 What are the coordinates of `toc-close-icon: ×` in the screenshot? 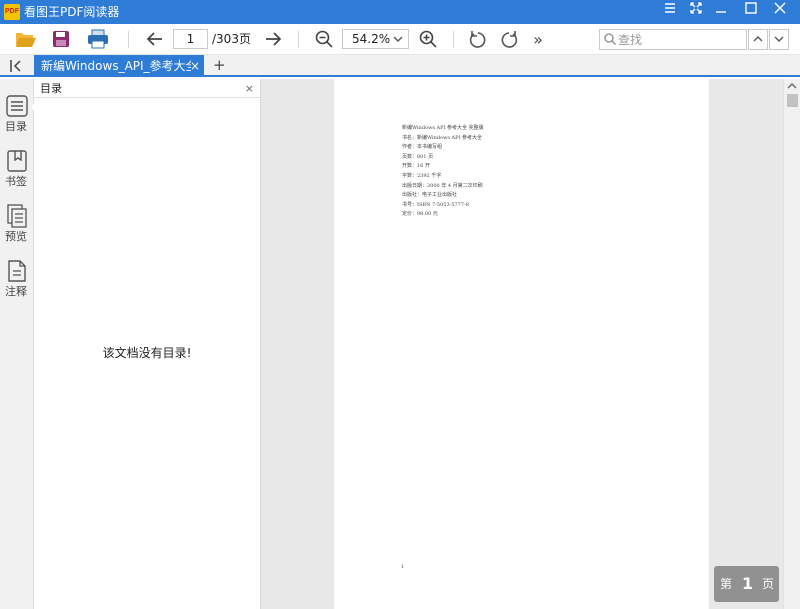 It's located at (249, 88).